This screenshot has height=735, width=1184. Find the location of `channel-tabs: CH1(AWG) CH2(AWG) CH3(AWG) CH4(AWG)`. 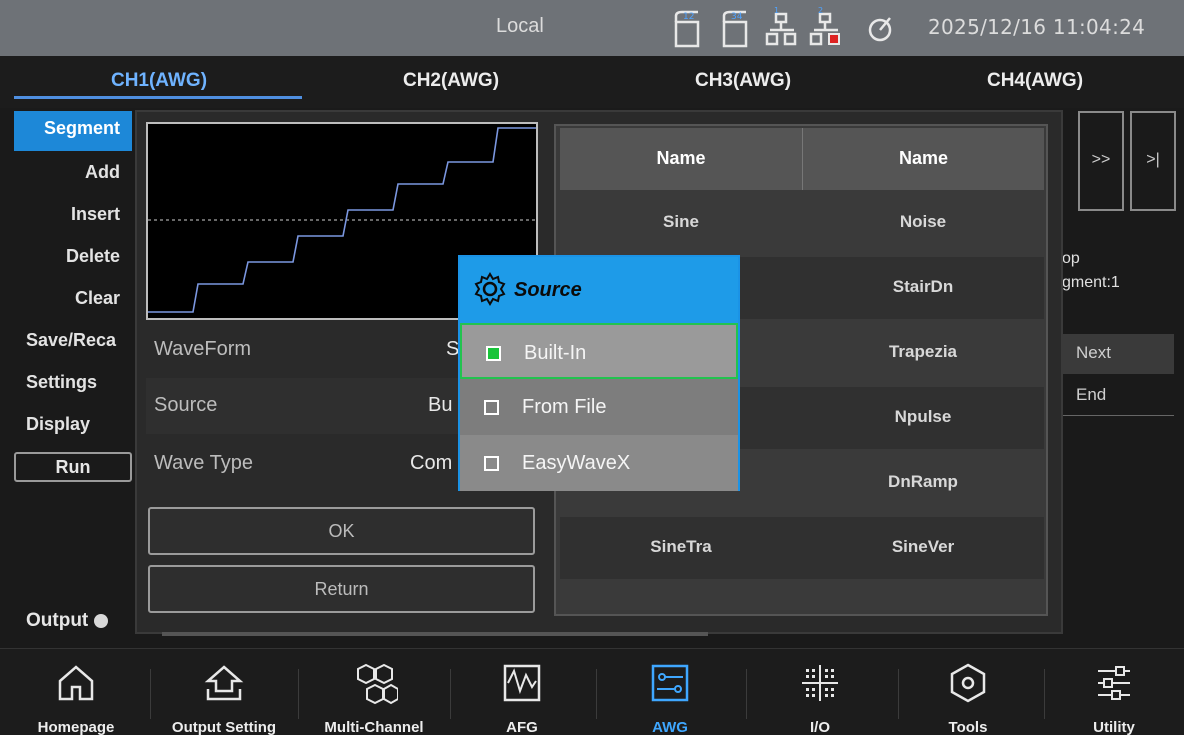

channel-tabs: CH1(AWG) CH2(AWG) CH3(AWG) CH4(AWG) is located at coordinates (592, 82).